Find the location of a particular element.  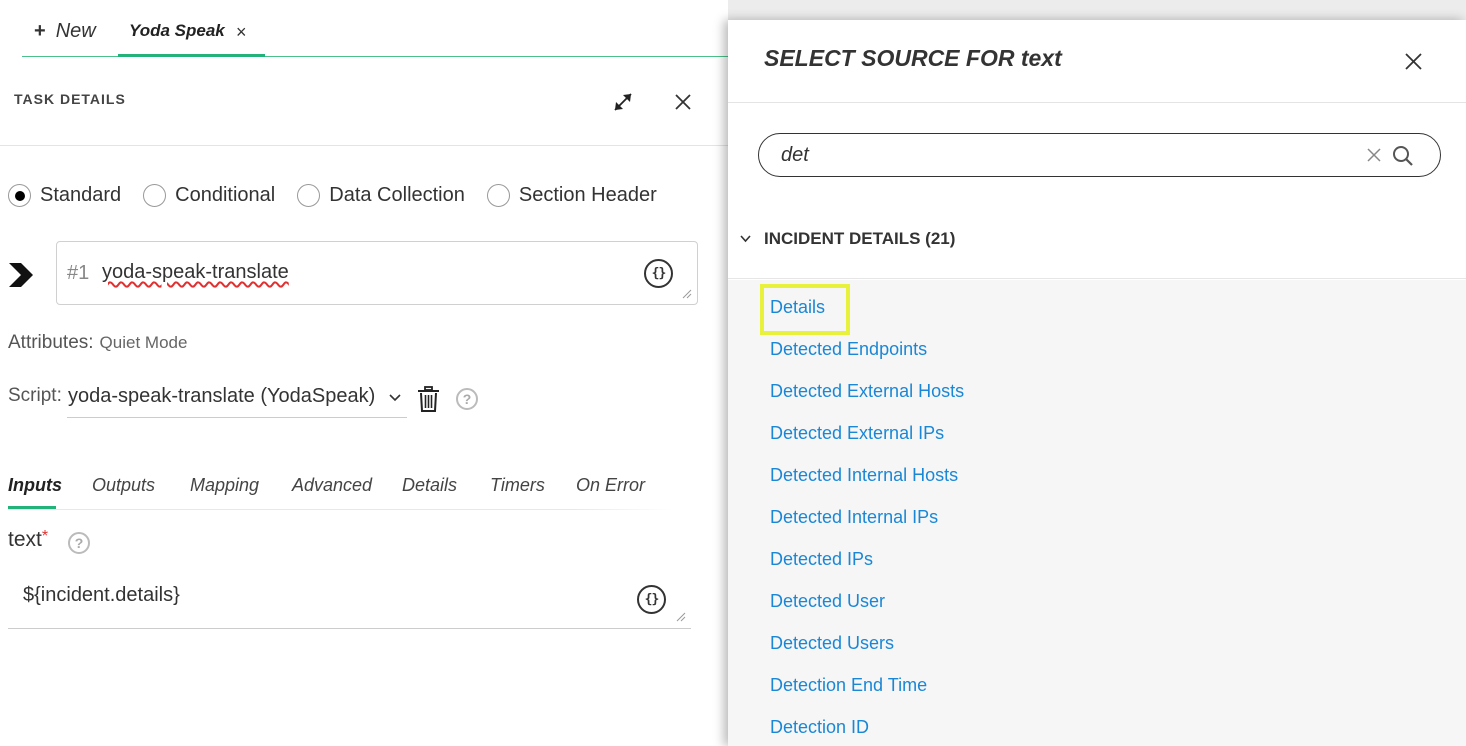

list-item-detected-user: Detected User is located at coordinates (827, 601).